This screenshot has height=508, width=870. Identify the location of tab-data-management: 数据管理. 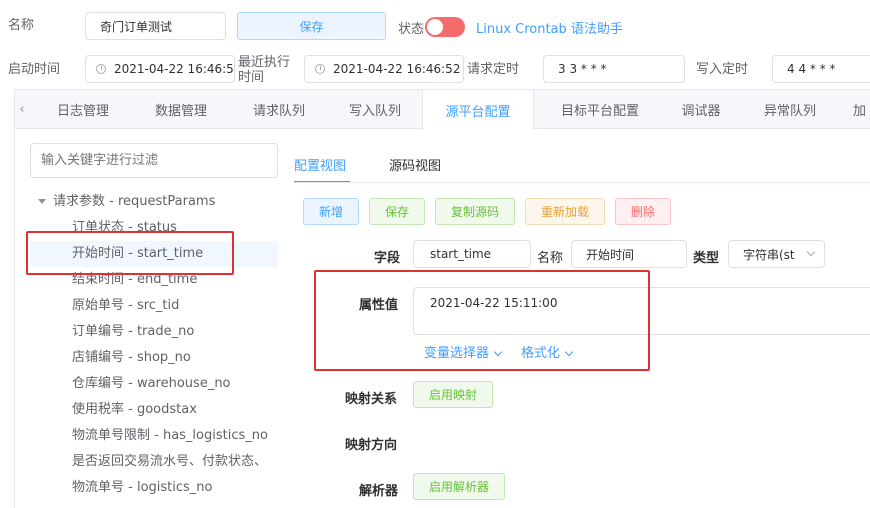
(181, 109).